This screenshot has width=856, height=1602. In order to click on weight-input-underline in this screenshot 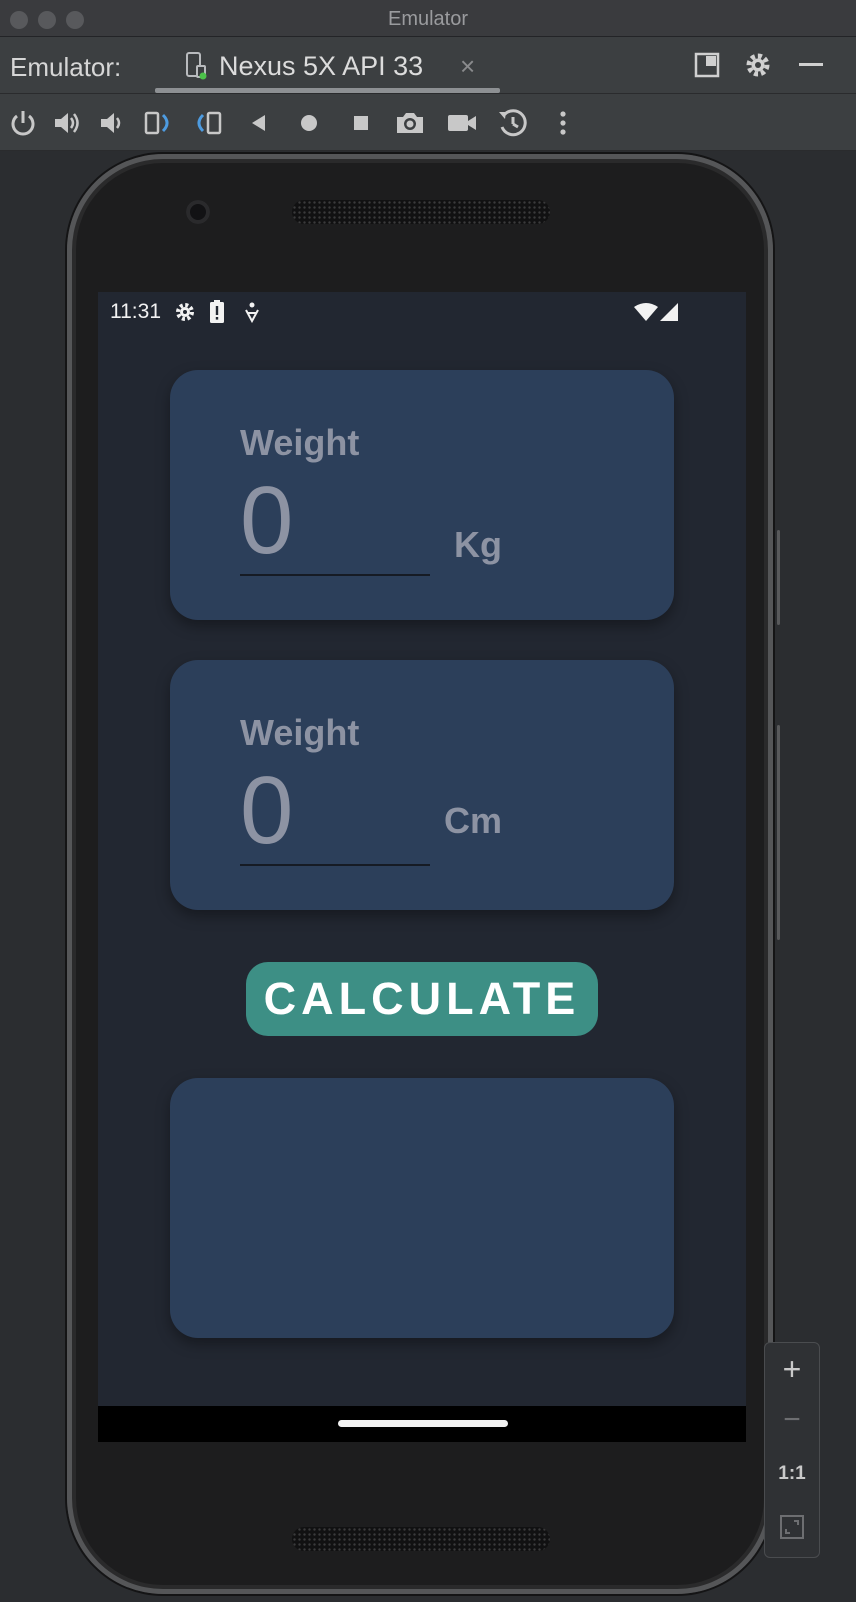, I will do `click(335, 575)`.